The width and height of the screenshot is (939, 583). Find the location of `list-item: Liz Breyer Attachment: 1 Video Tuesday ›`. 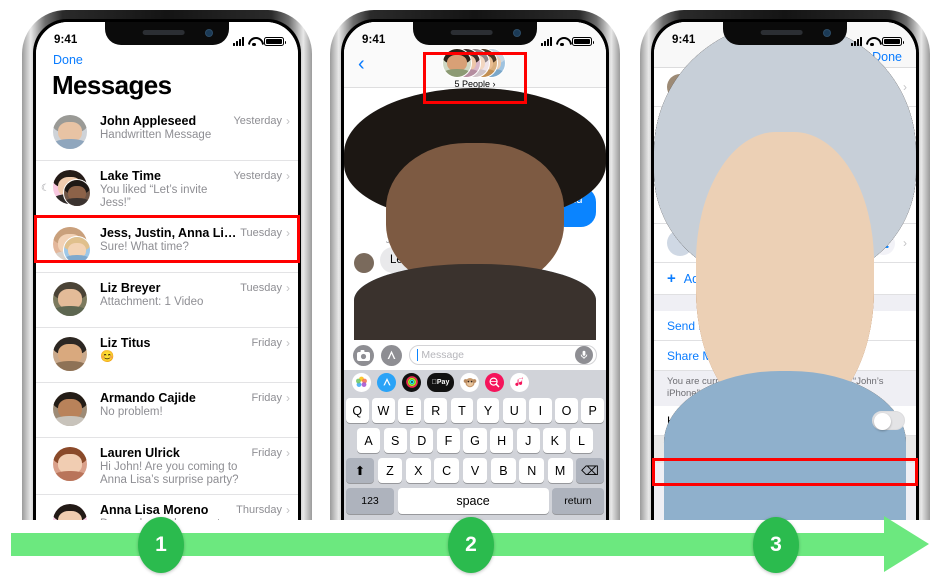

list-item: Liz Breyer Attachment: 1 Video Tuesday › is located at coordinates (167, 300).